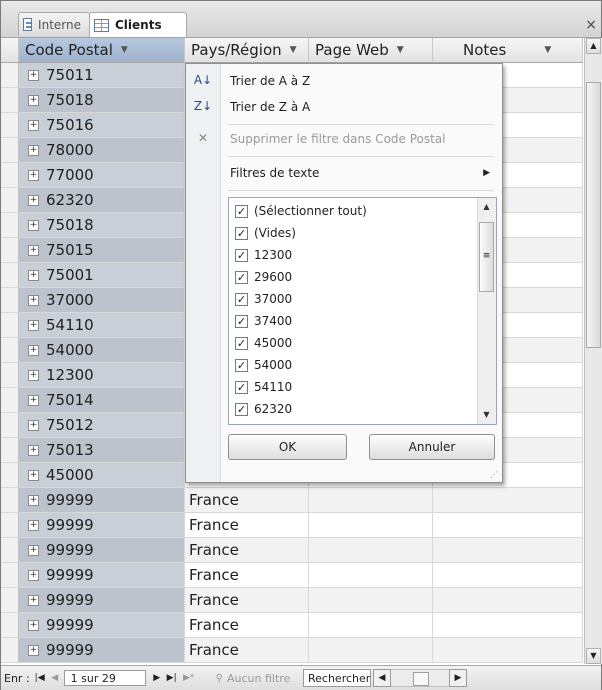 This screenshot has height=690, width=602. Describe the element at coordinates (263, 277) in the screenshot. I see `filter-checkbox-item: ✓ 29600` at that location.